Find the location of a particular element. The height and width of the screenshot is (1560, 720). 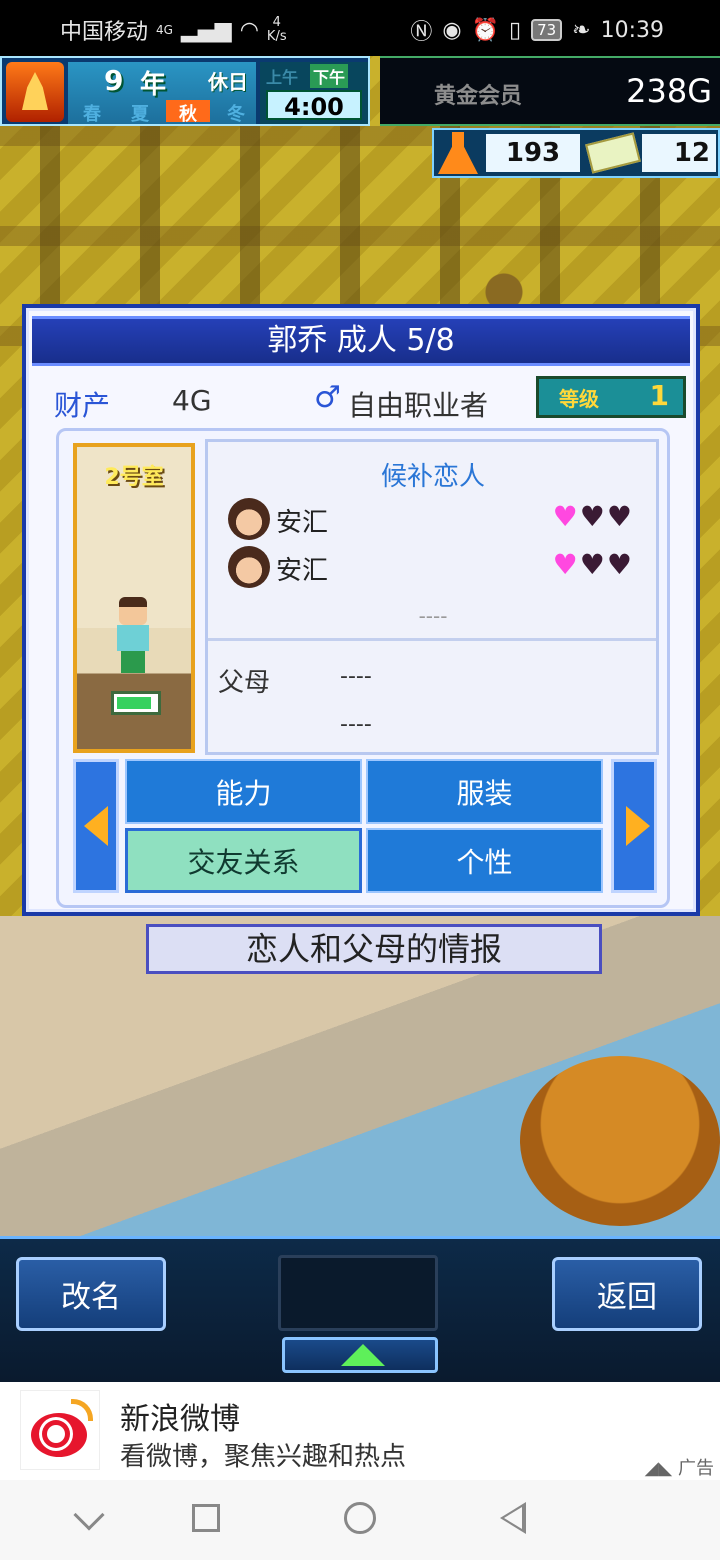

season-autumn: 秋 is located at coordinates (188, 112).